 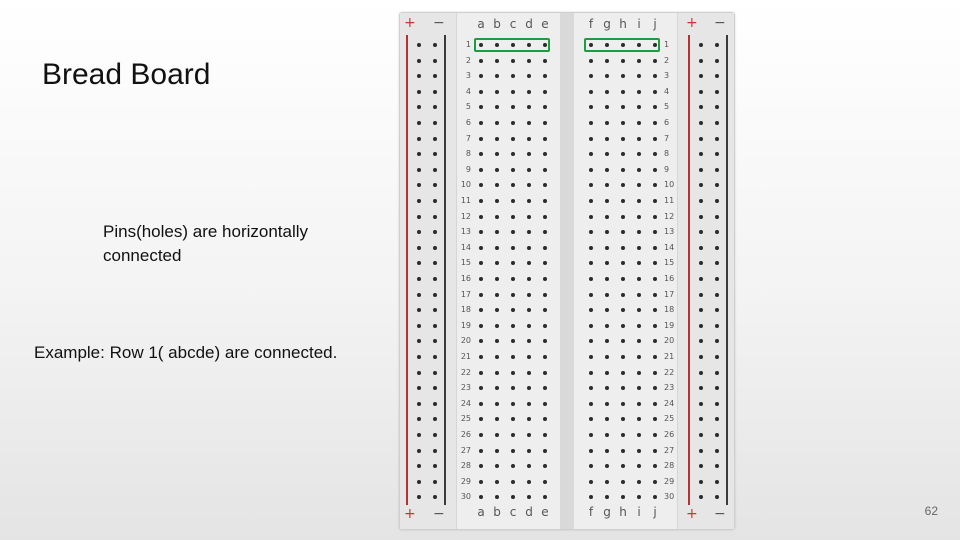 I want to click on left-minus-rail-line, so click(x=445, y=270).